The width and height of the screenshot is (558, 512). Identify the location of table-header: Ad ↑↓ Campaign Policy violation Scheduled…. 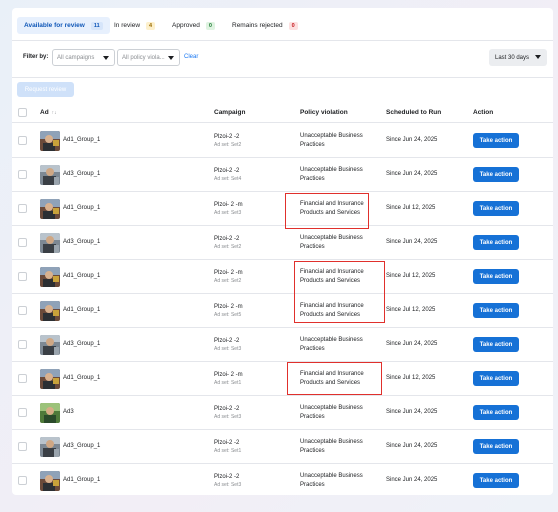
(282, 112).